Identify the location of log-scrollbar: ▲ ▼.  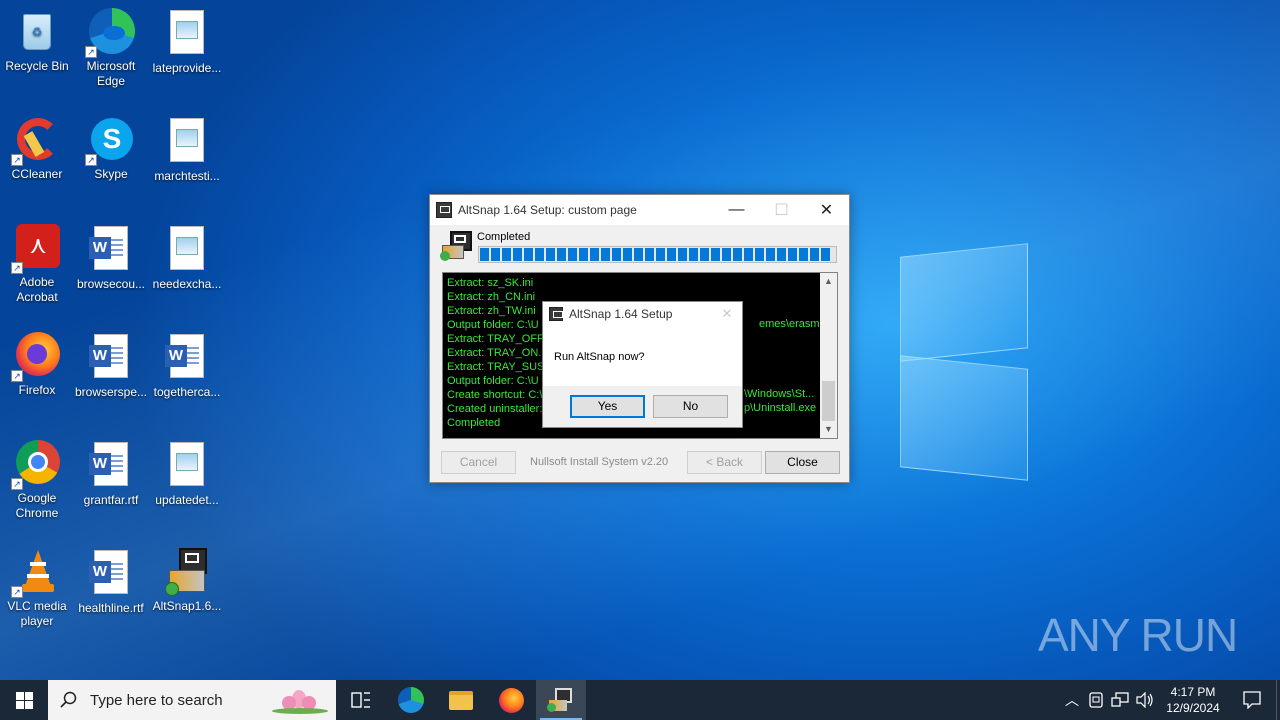
(828, 355).